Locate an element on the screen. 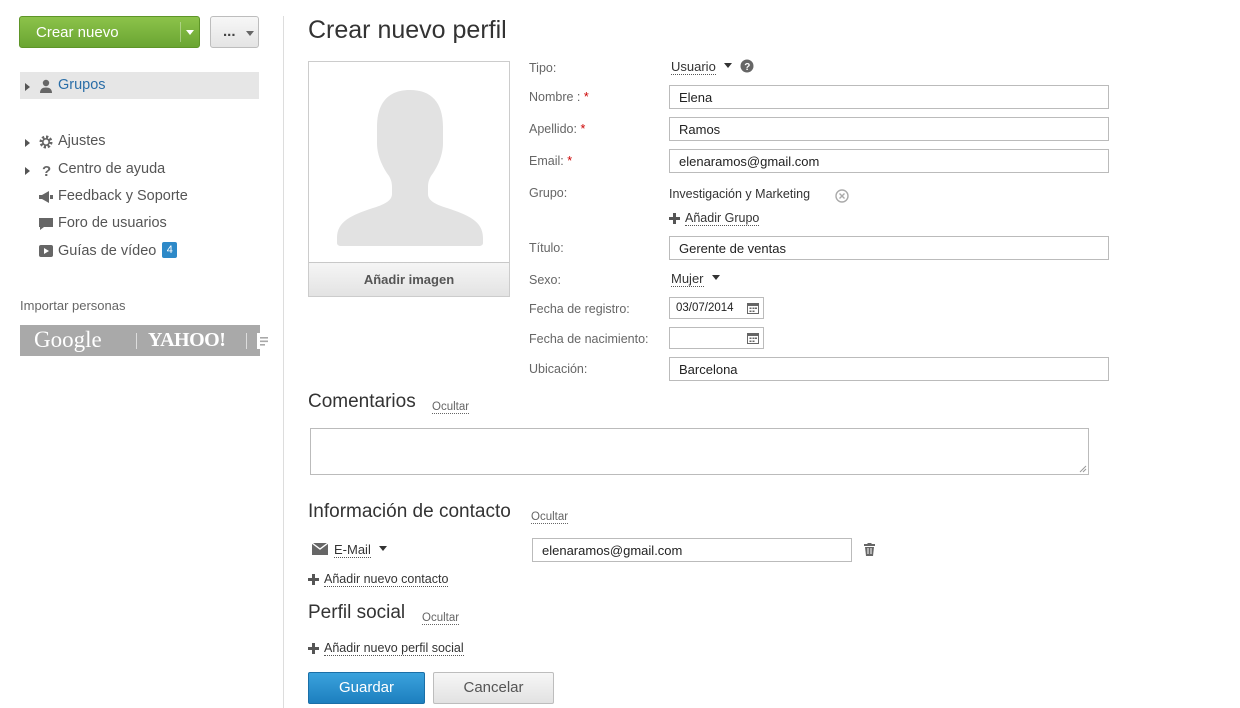 The height and width of the screenshot is (708, 1240). sidebar-item-settings: Ajustes is located at coordinates (140, 144).